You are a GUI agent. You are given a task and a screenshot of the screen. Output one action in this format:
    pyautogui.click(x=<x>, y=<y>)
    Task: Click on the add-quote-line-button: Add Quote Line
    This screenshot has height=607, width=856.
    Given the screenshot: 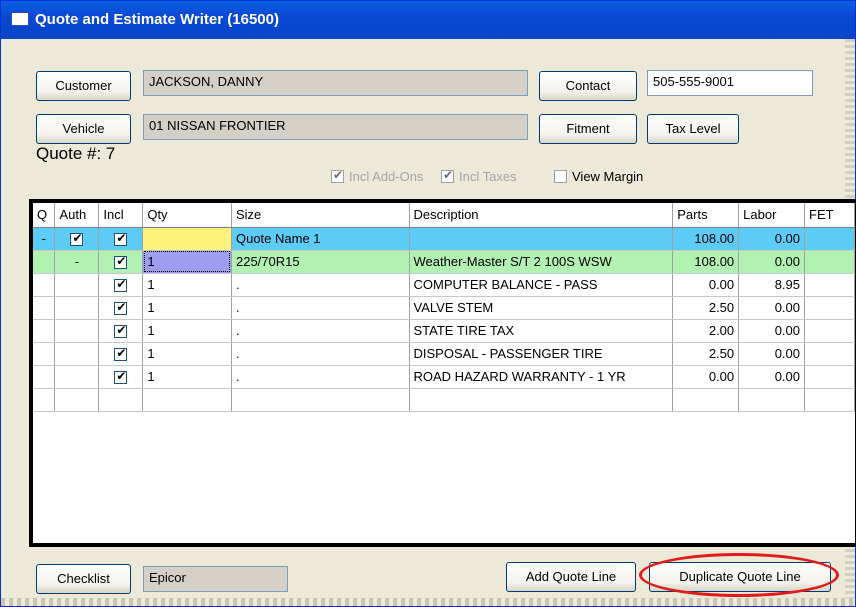 What is the action you would take?
    pyautogui.click(x=571, y=577)
    